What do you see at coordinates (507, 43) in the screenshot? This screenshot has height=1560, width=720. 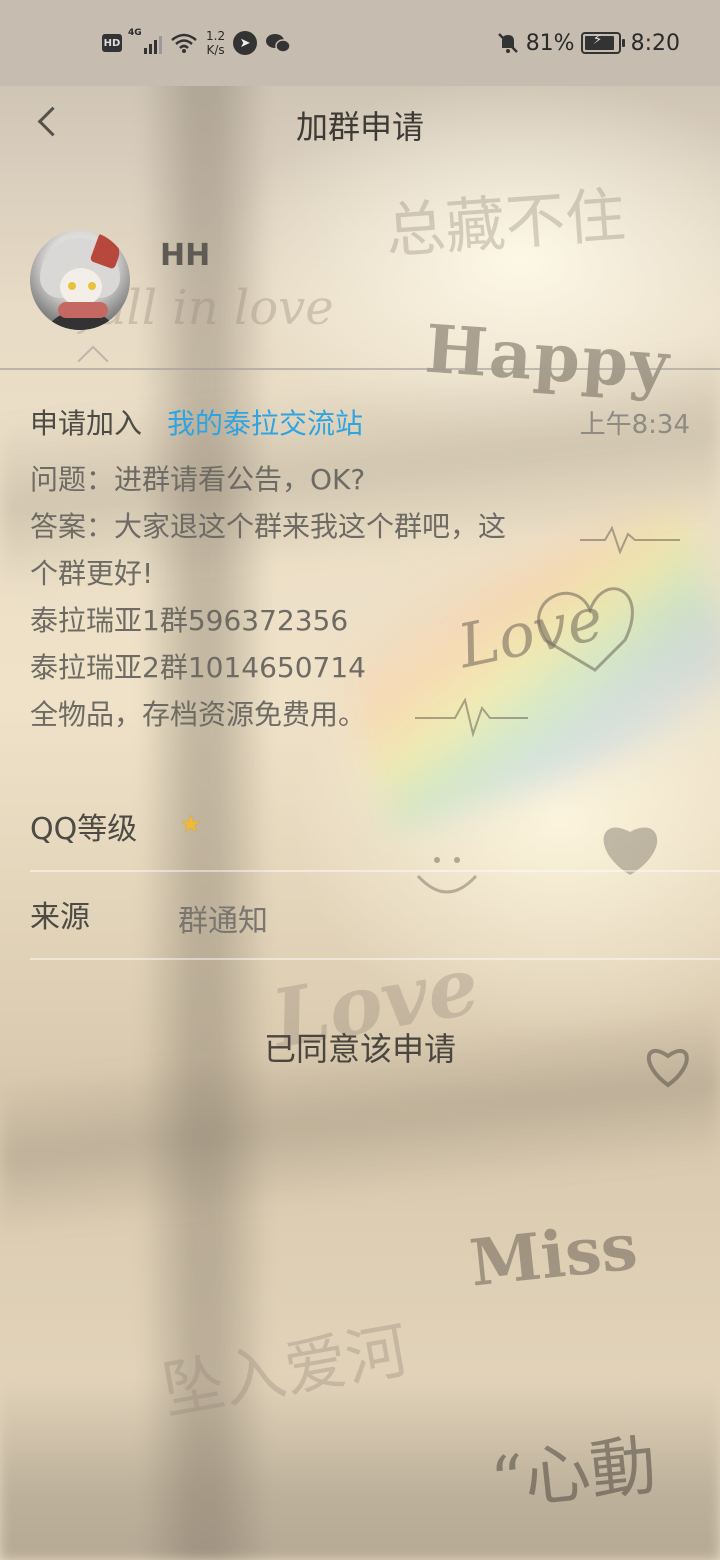 I see `bell-muted-icon` at bounding box center [507, 43].